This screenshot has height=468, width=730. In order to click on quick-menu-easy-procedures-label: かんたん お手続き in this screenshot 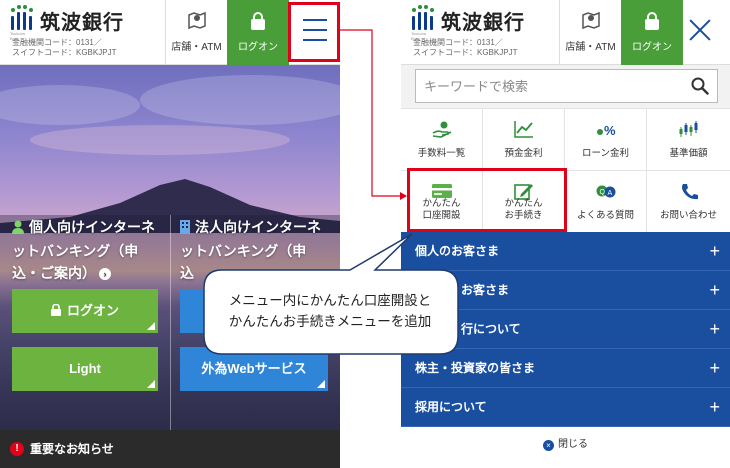, I will do `click(523, 209)`.